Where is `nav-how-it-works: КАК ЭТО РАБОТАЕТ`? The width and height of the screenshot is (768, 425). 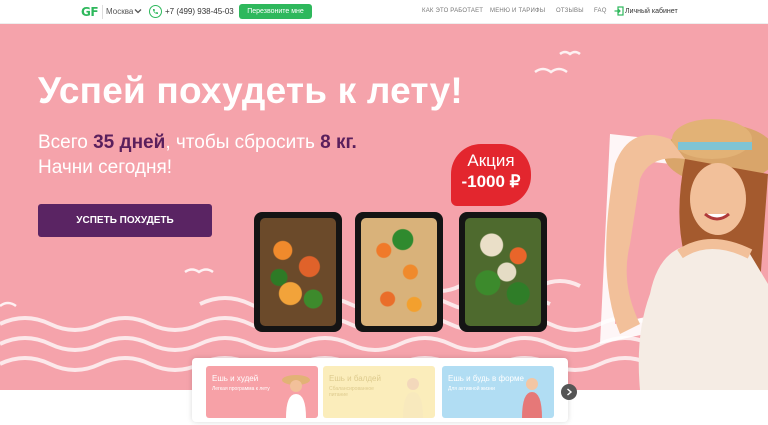
nav-how-it-works: КАК ЭТО РАБОТАЕТ is located at coordinates (452, 11).